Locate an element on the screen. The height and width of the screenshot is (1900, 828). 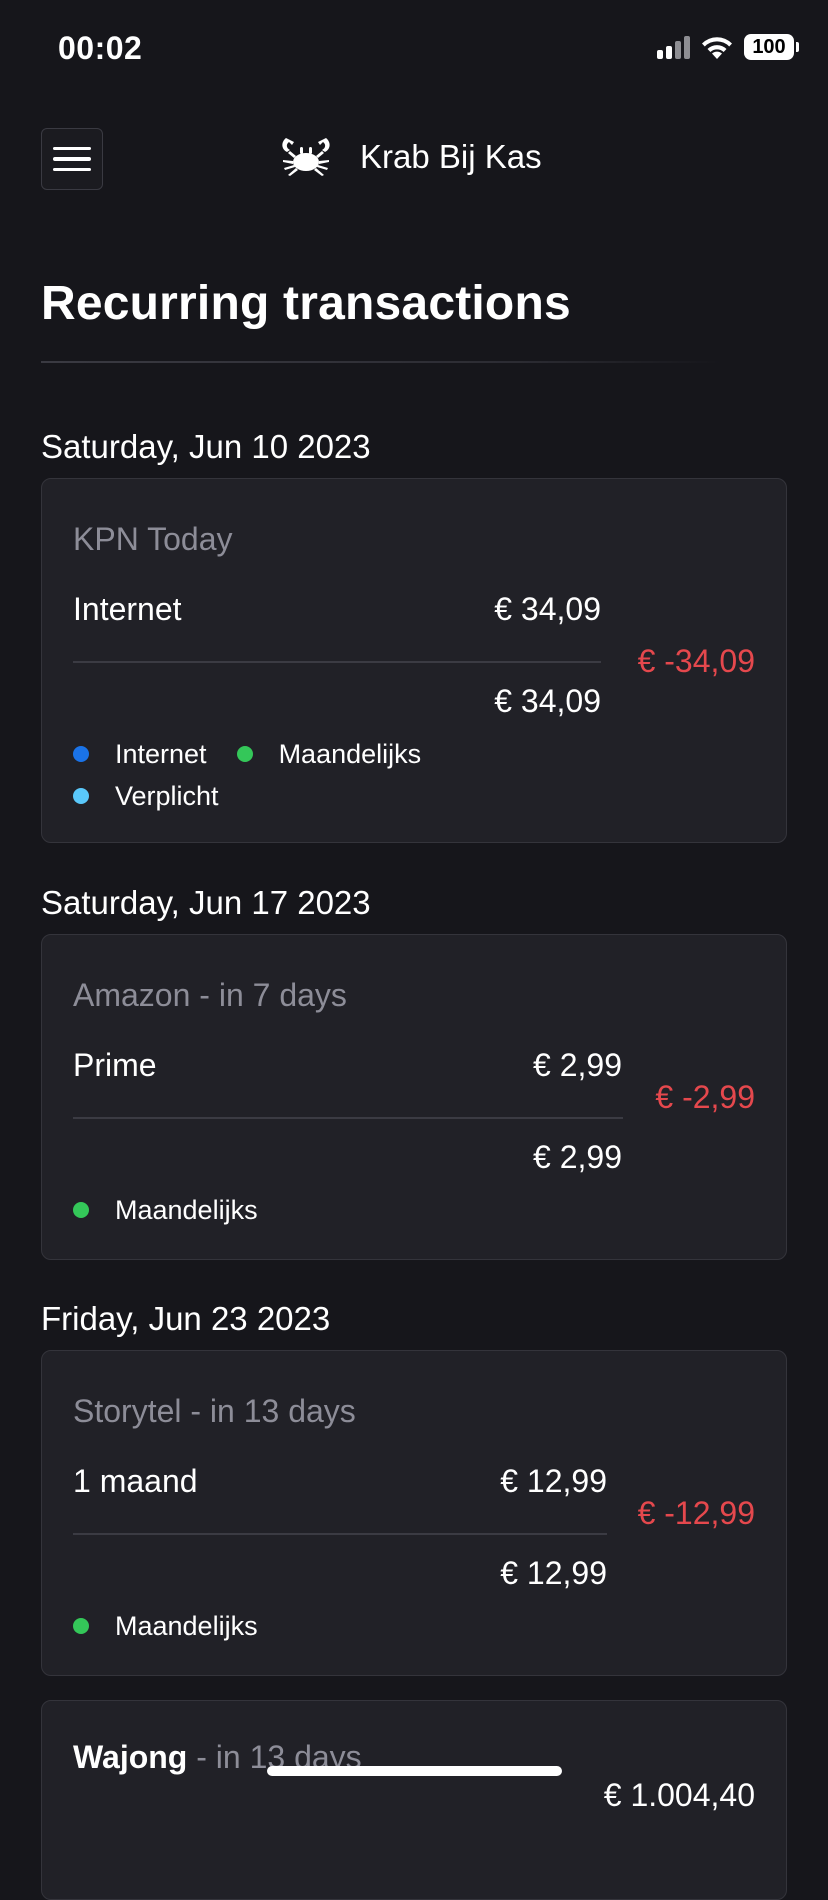
date-heading: Saturday, Jun 17 2023 is located at coordinates (206, 902).